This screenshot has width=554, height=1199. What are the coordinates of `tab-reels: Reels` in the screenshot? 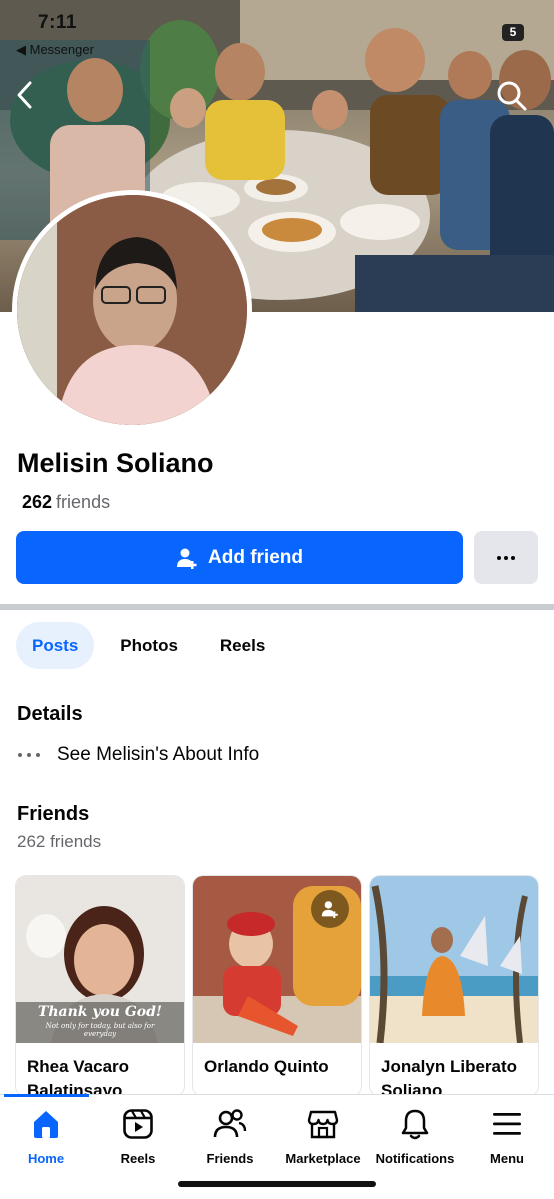 It's located at (242, 645).